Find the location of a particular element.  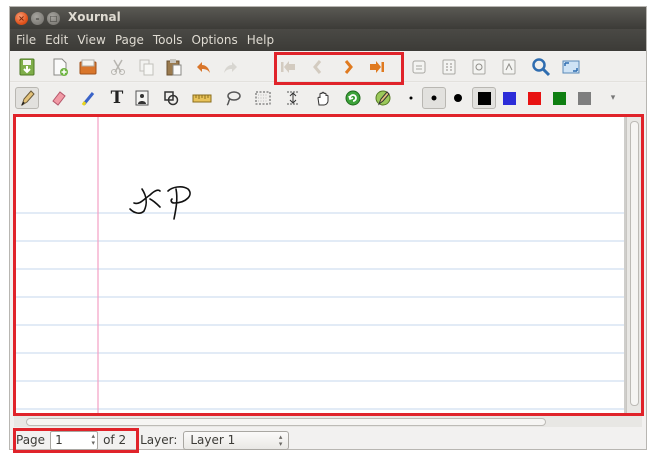

fullscreen-button is located at coordinates (571, 67).